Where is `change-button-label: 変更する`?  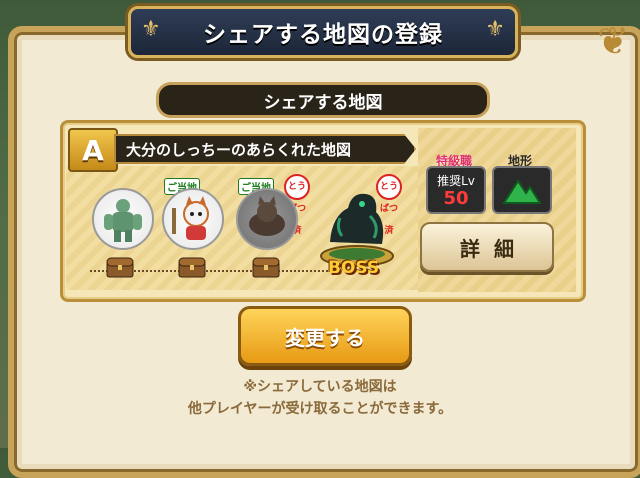 change-button-label: 変更する is located at coordinates (325, 337).